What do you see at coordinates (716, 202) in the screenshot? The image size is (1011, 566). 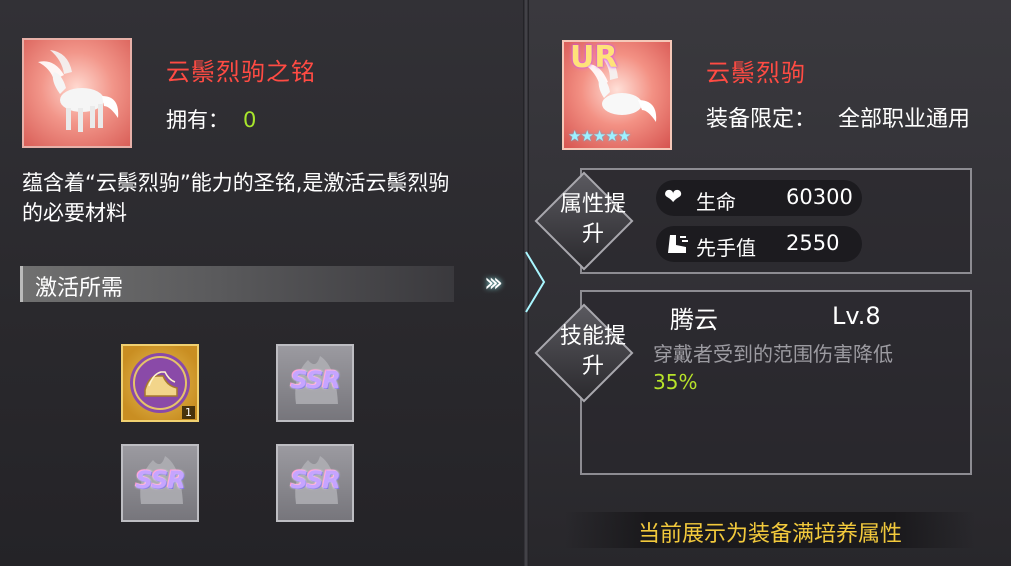 I see `stat-name: 生命` at bounding box center [716, 202].